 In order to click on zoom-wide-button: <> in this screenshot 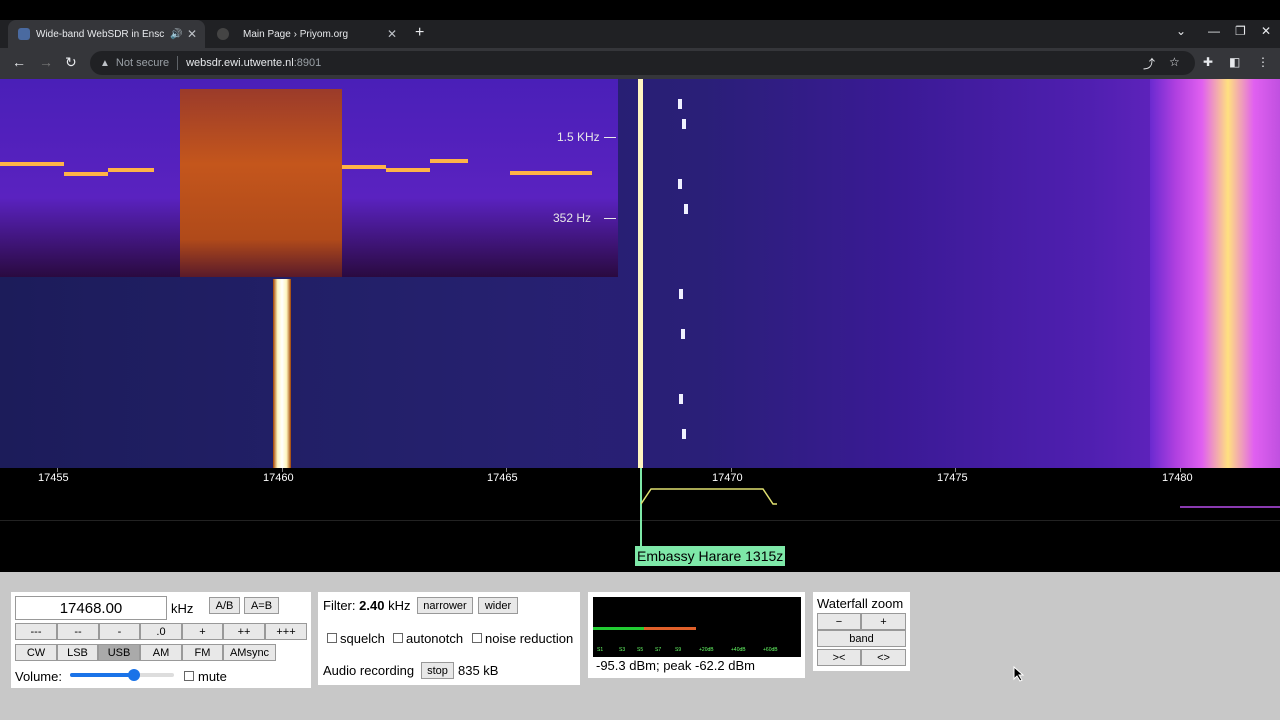, I will do `click(883, 657)`.